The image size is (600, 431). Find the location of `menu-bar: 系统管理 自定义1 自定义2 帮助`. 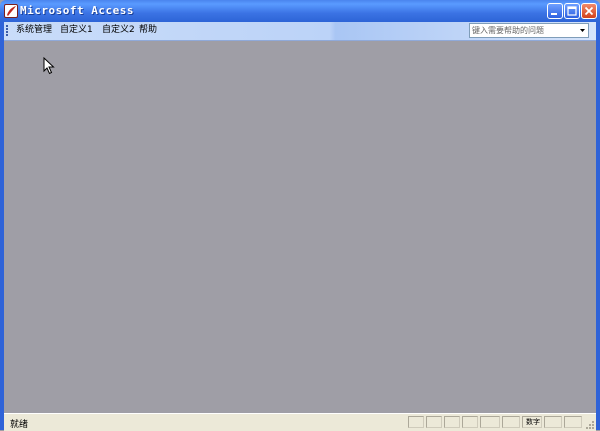

menu-bar: 系统管理 自定义1 自定义2 帮助 is located at coordinates (300, 31).